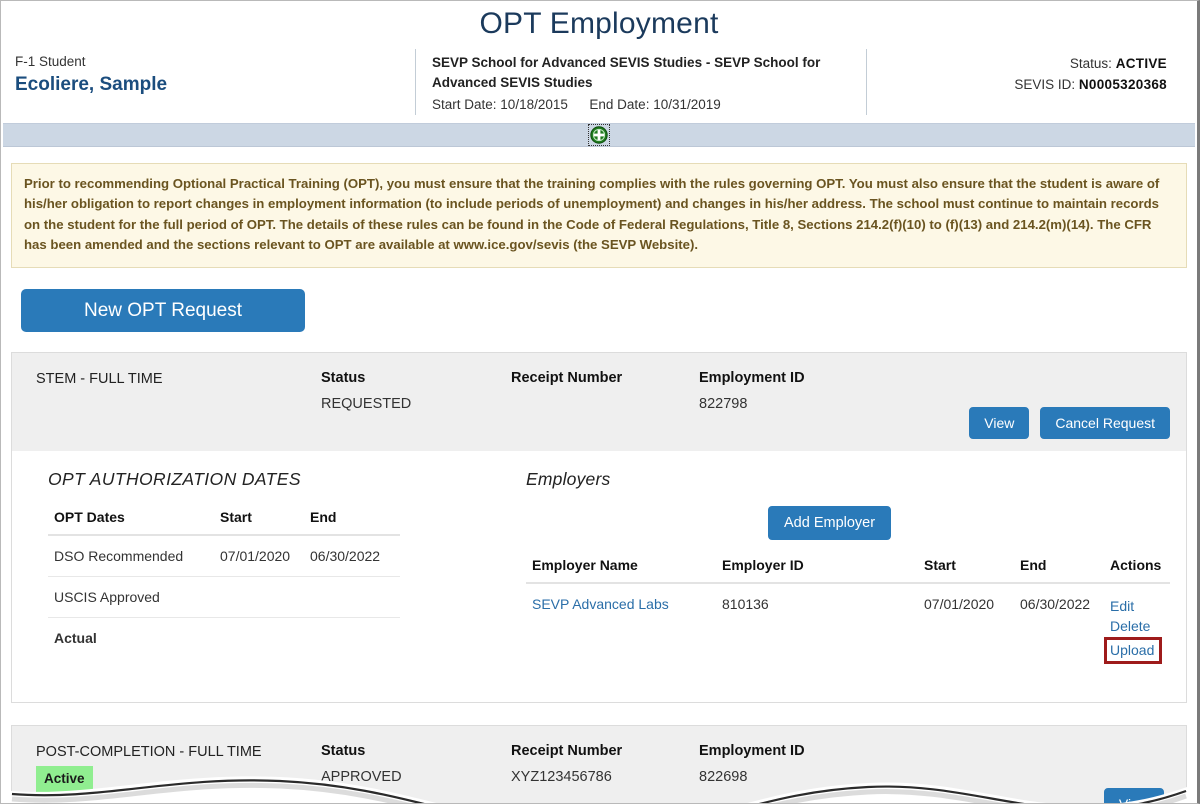  Describe the element at coordinates (366, 404) in the screenshot. I see `status-column-value: REQUESTED` at that location.